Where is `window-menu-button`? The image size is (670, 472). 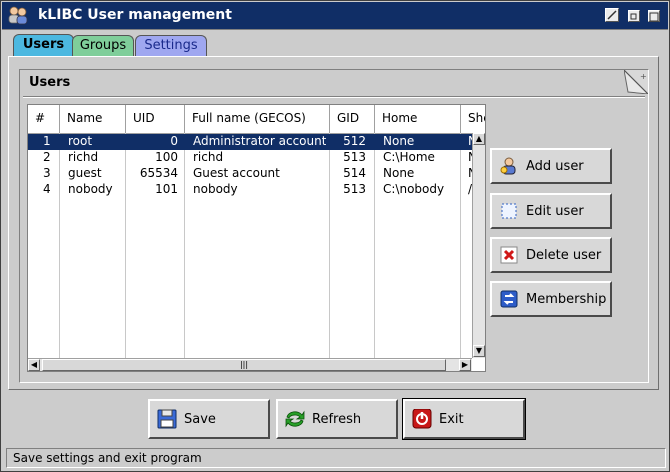
window-menu-button is located at coordinates (612, 15).